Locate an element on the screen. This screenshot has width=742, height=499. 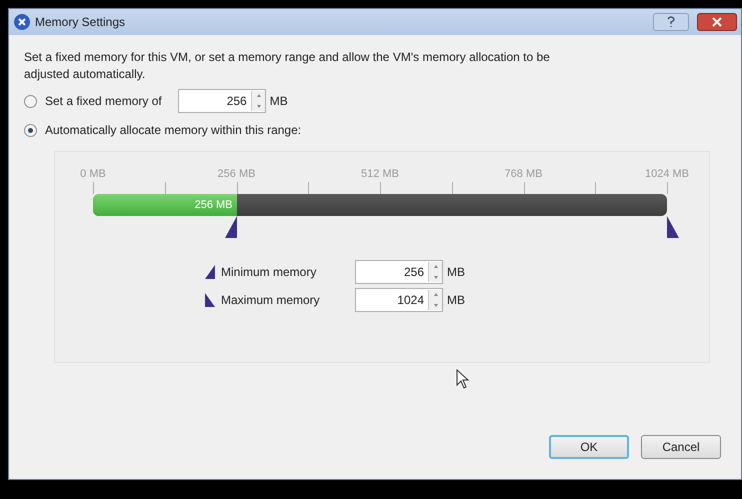
app-icon is located at coordinates (22, 22).